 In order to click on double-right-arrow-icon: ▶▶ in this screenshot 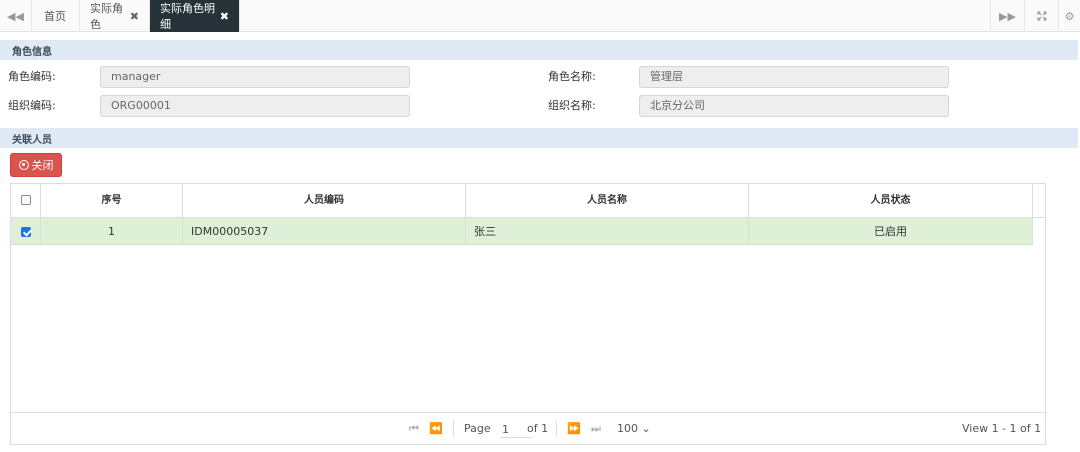, I will do `click(1007, 16)`.